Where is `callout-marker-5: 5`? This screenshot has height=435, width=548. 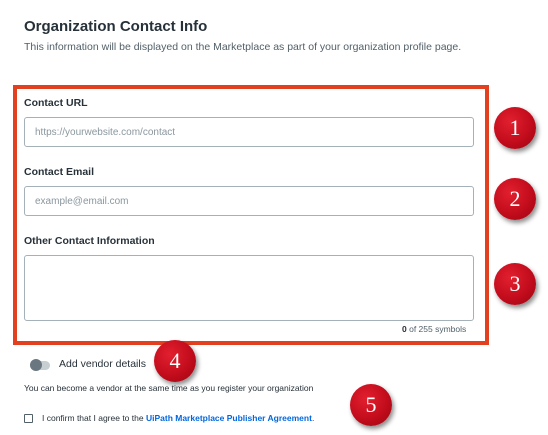
callout-marker-5: 5 is located at coordinates (371, 405).